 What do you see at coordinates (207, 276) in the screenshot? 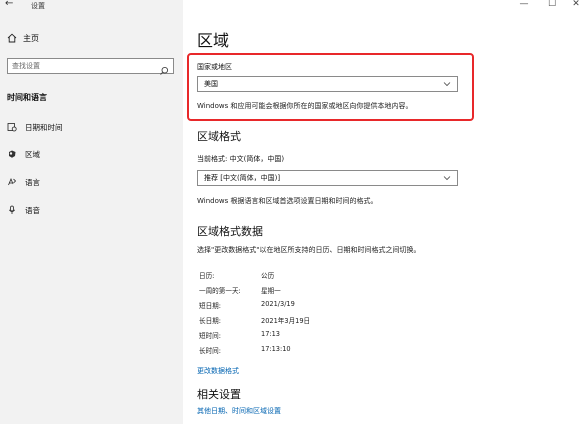
I see `calendar-key: 日历:` at bounding box center [207, 276].